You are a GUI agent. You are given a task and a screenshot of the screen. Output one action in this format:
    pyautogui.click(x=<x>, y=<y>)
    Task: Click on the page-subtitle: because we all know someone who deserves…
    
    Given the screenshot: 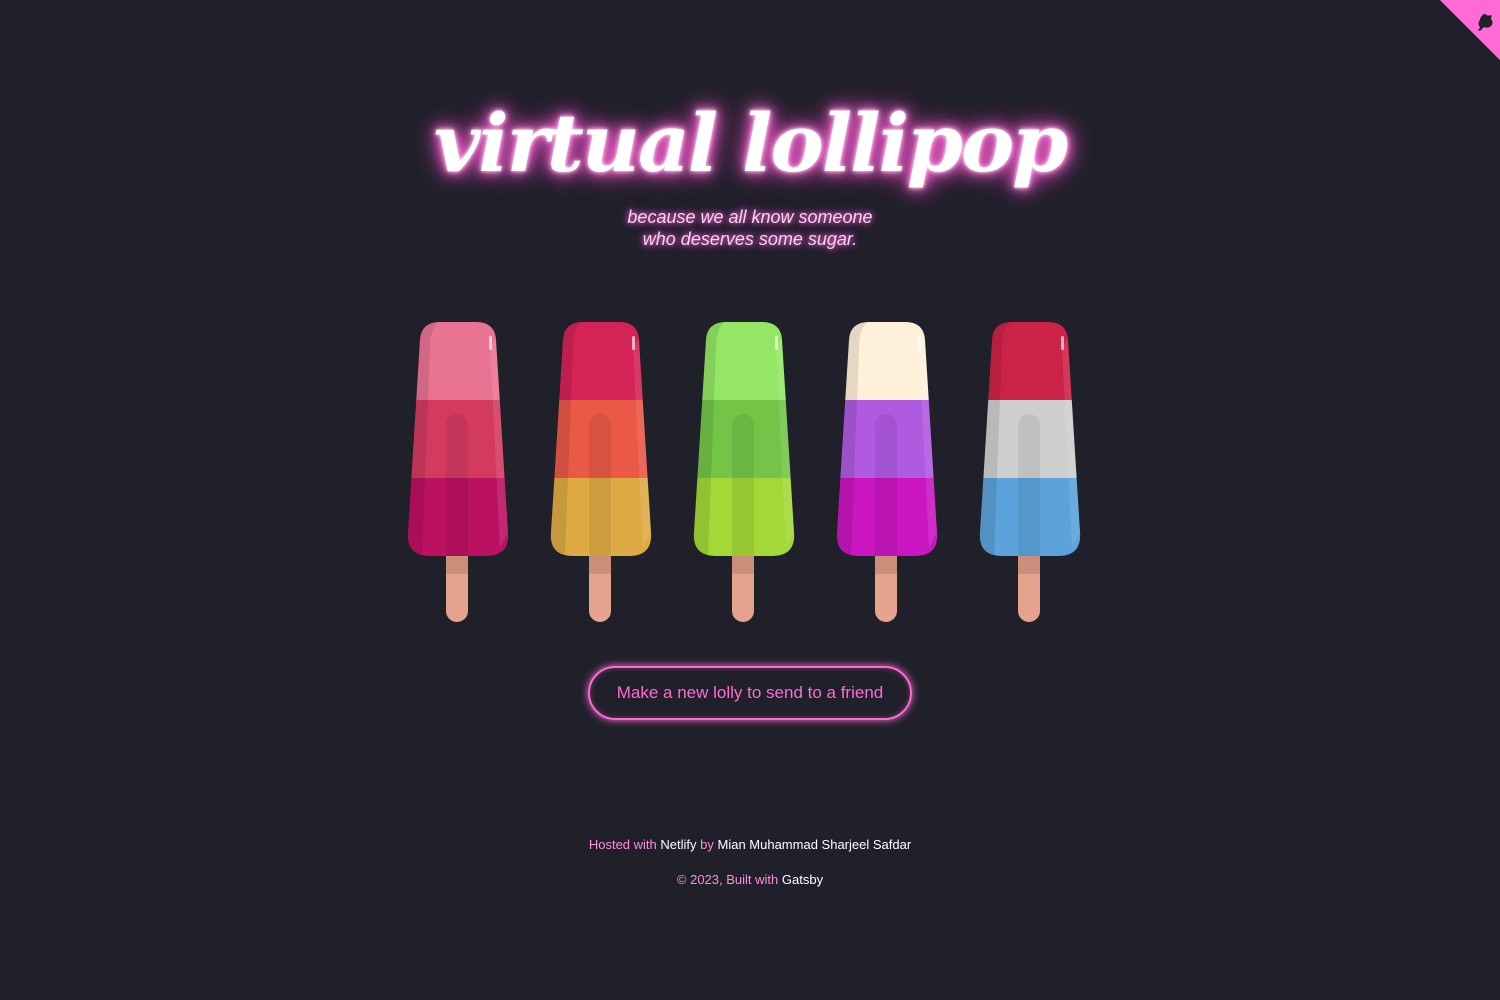 What is the action you would take?
    pyautogui.click(x=750, y=228)
    